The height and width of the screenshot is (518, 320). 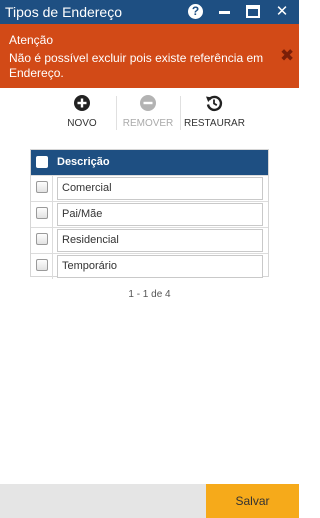 I want to click on maximize-icon, so click(x=253, y=11).